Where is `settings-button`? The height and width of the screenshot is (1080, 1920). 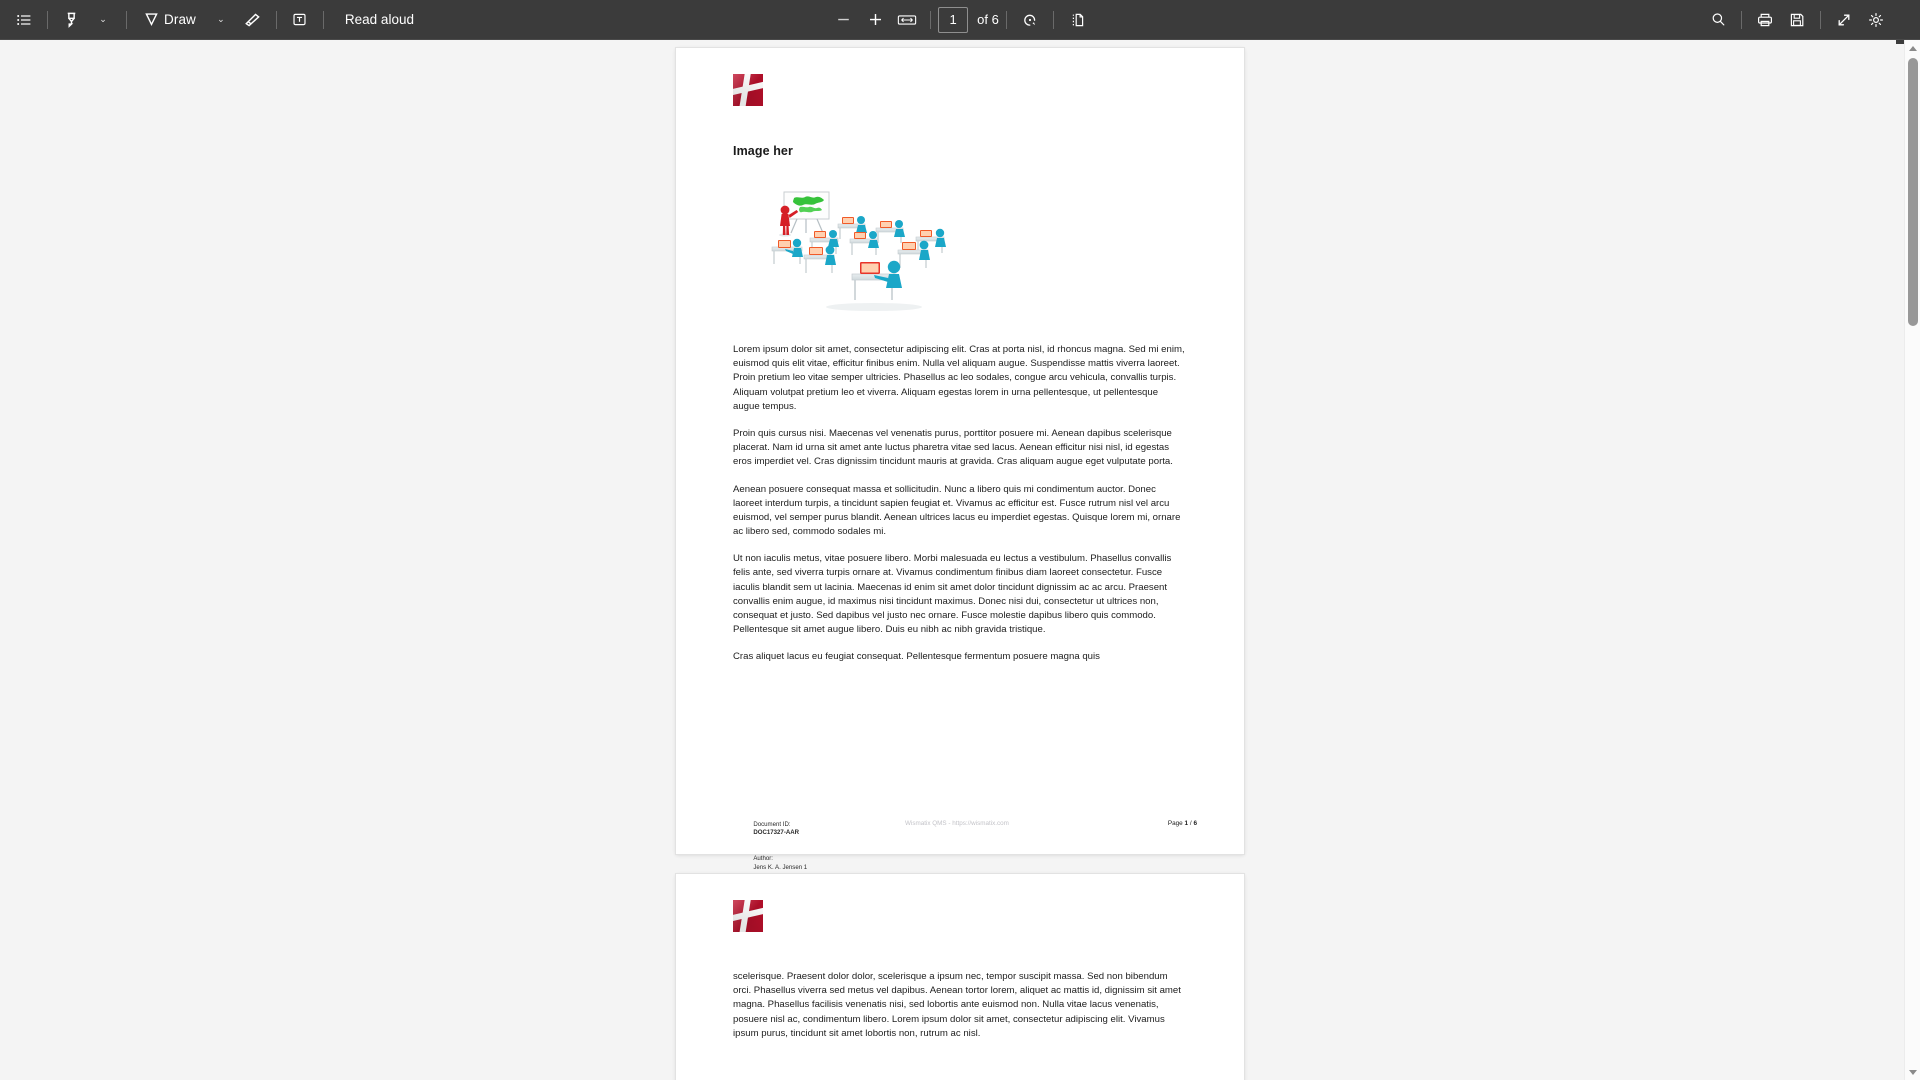
settings-button is located at coordinates (1876, 20).